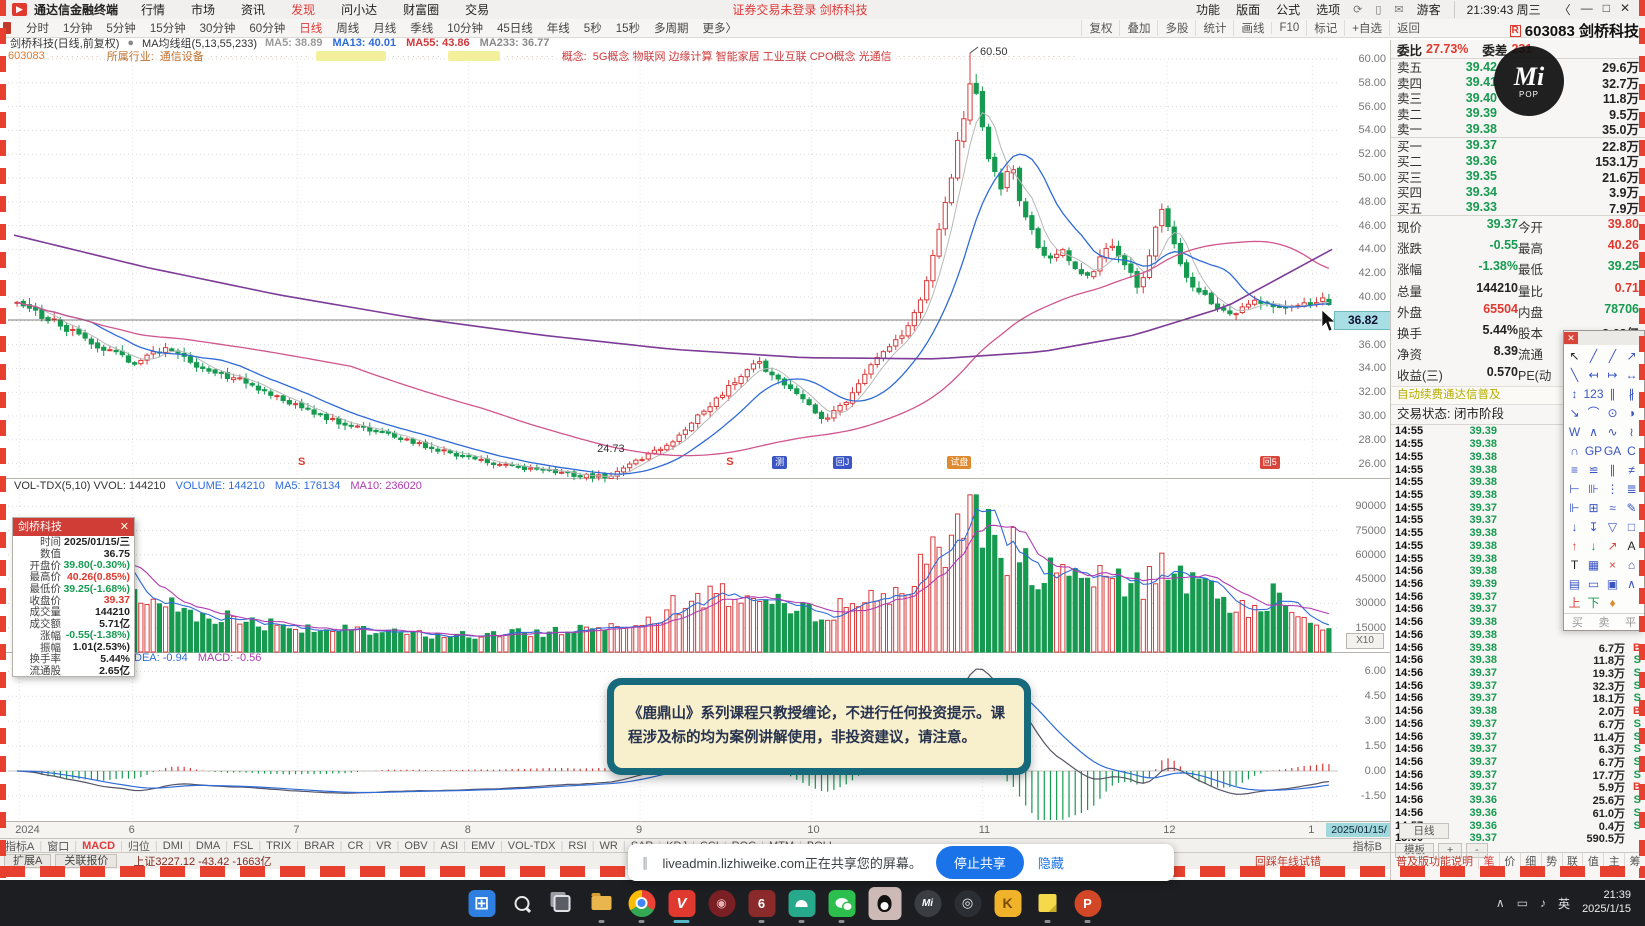 Image resolution: width=1645 pixels, height=926 pixels. I want to click on menu-item-财富圈: 财富圈, so click(421, 9).